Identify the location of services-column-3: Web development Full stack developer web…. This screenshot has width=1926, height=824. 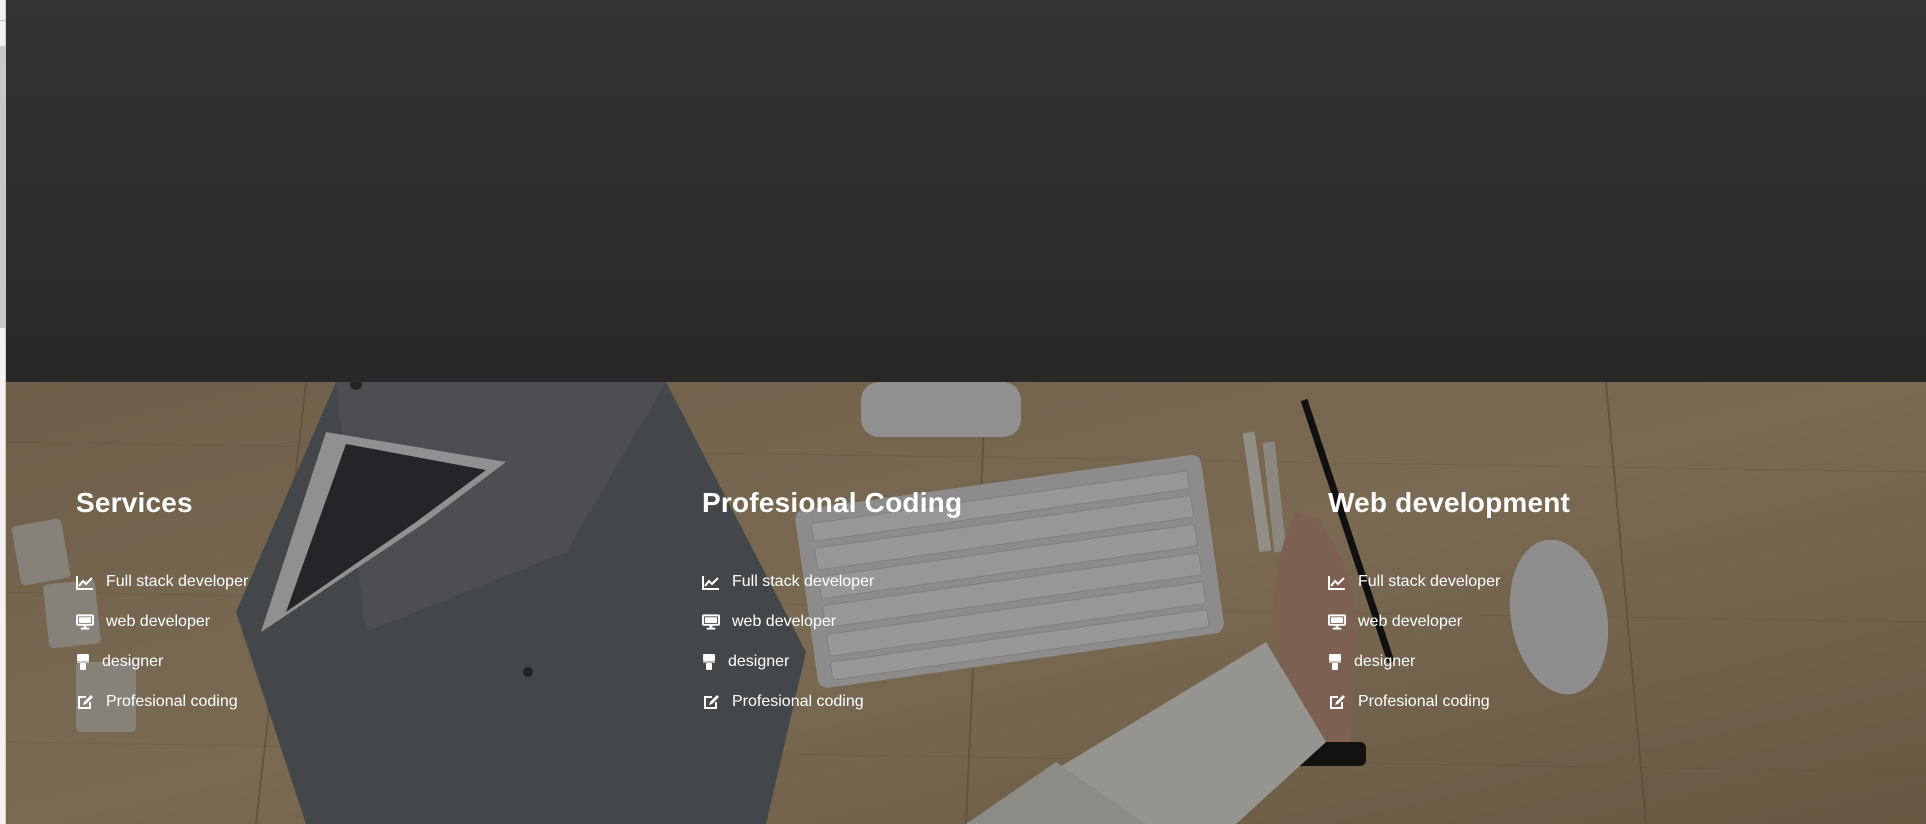
(1608, 604).